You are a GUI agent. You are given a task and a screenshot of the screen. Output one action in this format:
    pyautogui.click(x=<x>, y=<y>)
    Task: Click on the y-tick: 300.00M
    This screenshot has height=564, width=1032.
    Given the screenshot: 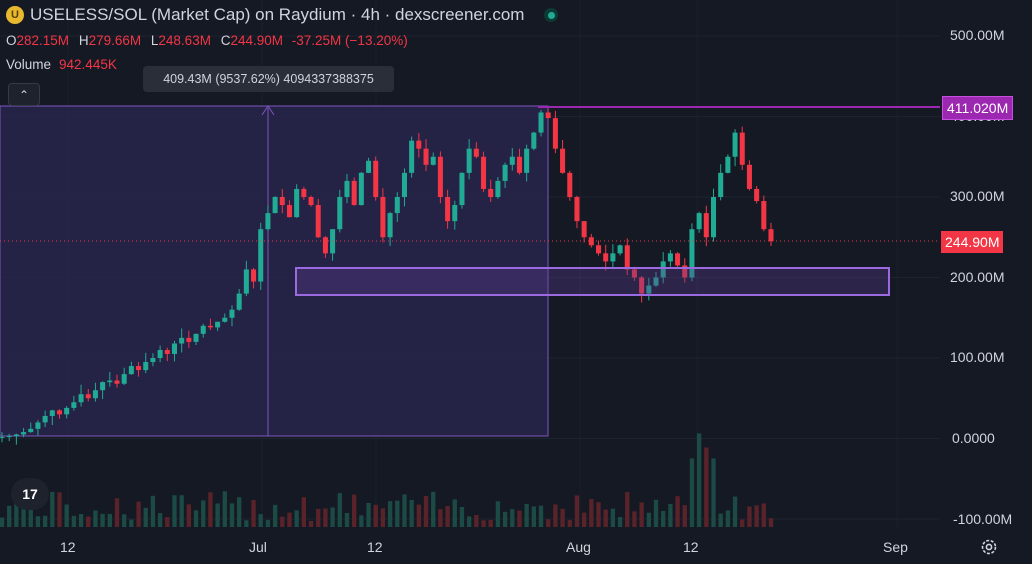 What is the action you would take?
    pyautogui.click(x=977, y=196)
    